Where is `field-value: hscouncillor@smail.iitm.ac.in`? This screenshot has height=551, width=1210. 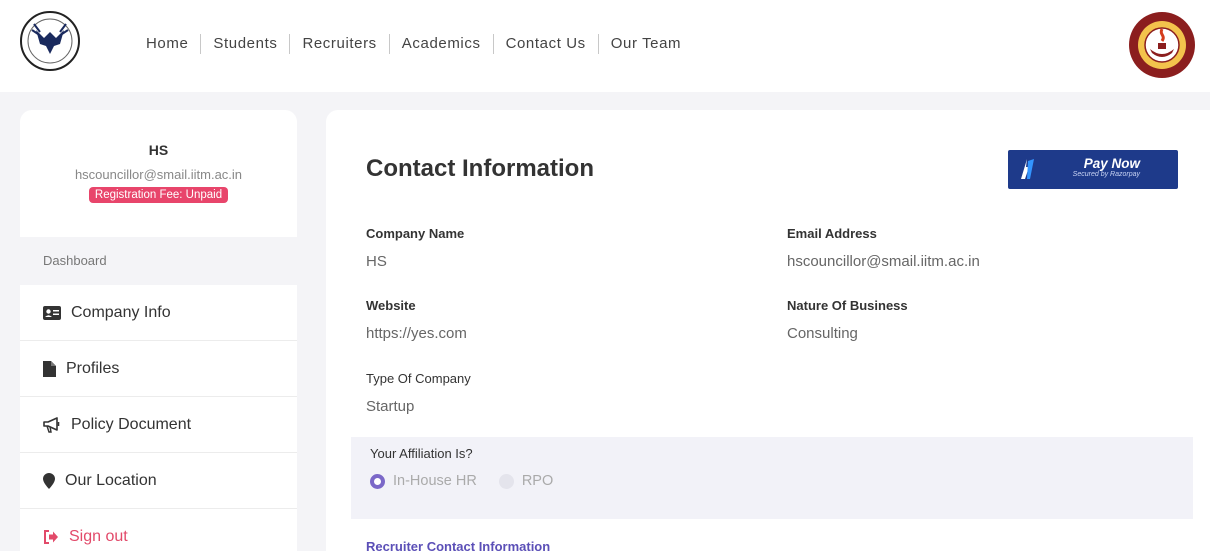 field-value: hscouncillor@smail.iitm.ac.in is located at coordinates (883, 261).